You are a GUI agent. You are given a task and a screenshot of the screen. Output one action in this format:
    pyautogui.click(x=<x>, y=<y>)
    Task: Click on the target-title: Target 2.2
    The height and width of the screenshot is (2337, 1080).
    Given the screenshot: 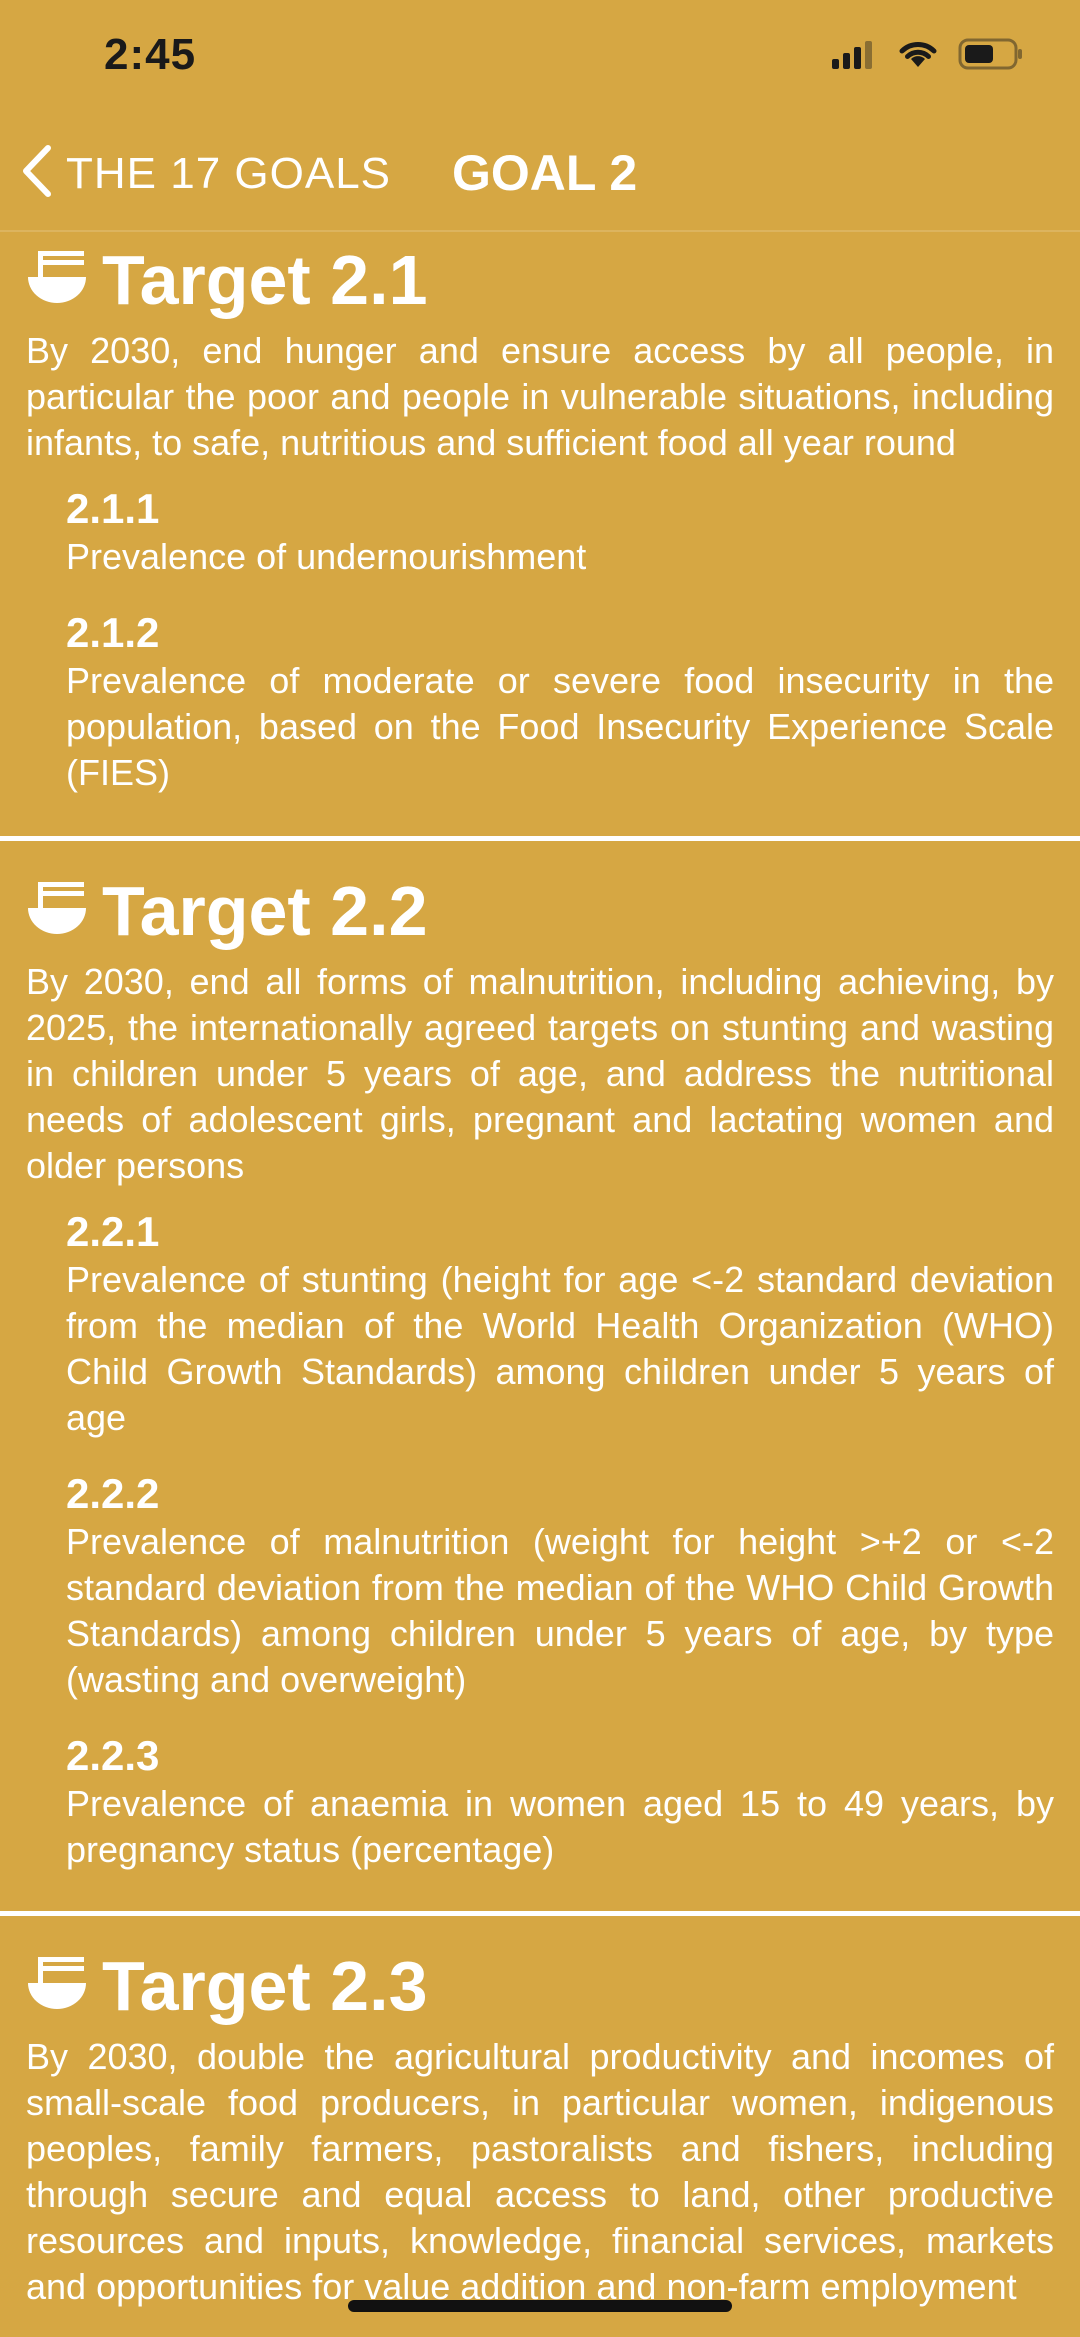 What is the action you would take?
    pyautogui.click(x=265, y=911)
    